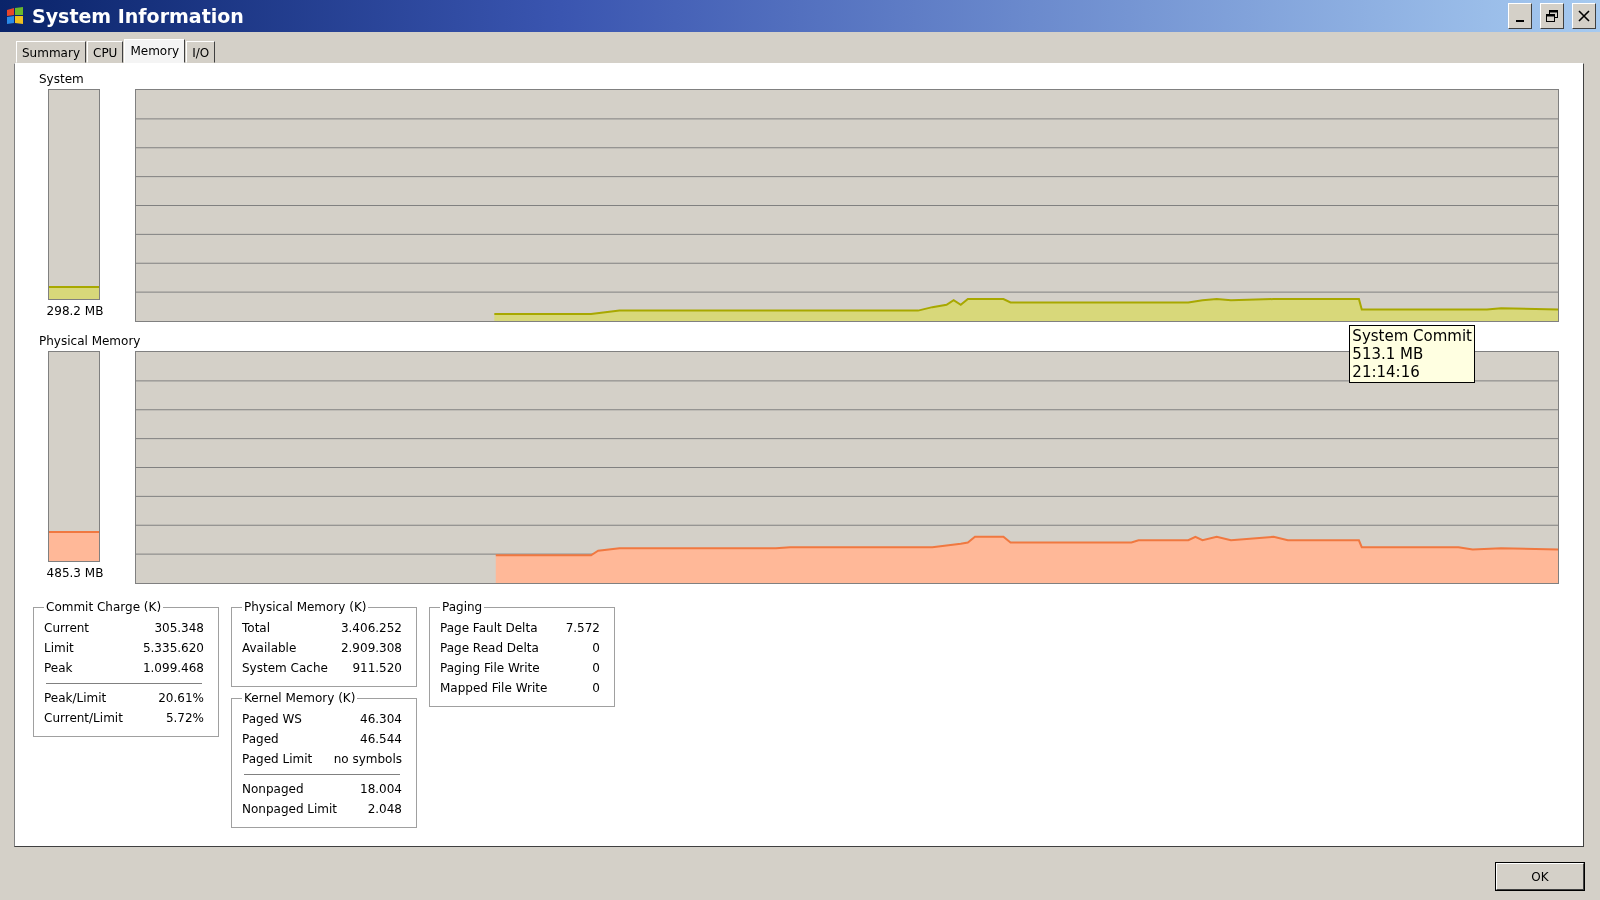 This screenshot has height=900, width=1600. I want to click on stat-label: System Cache, so click(285, 668).